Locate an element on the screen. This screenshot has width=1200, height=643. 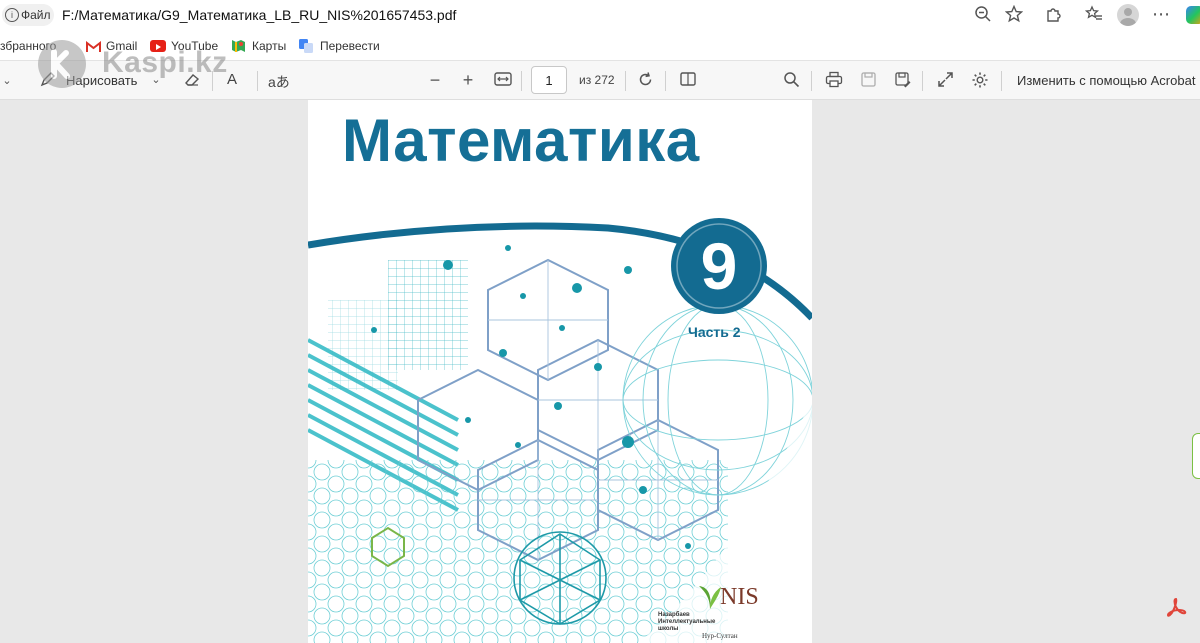
file-chip-label: Файл is located at coordinates (36, 15).